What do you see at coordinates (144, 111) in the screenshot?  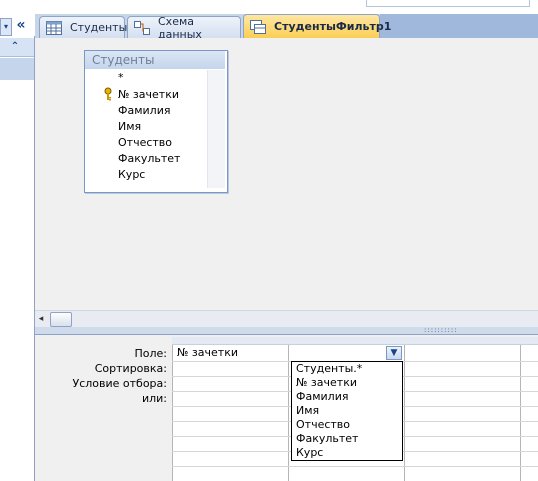 I see `field-surname: Фамилия` at bounding box center [144, 111].